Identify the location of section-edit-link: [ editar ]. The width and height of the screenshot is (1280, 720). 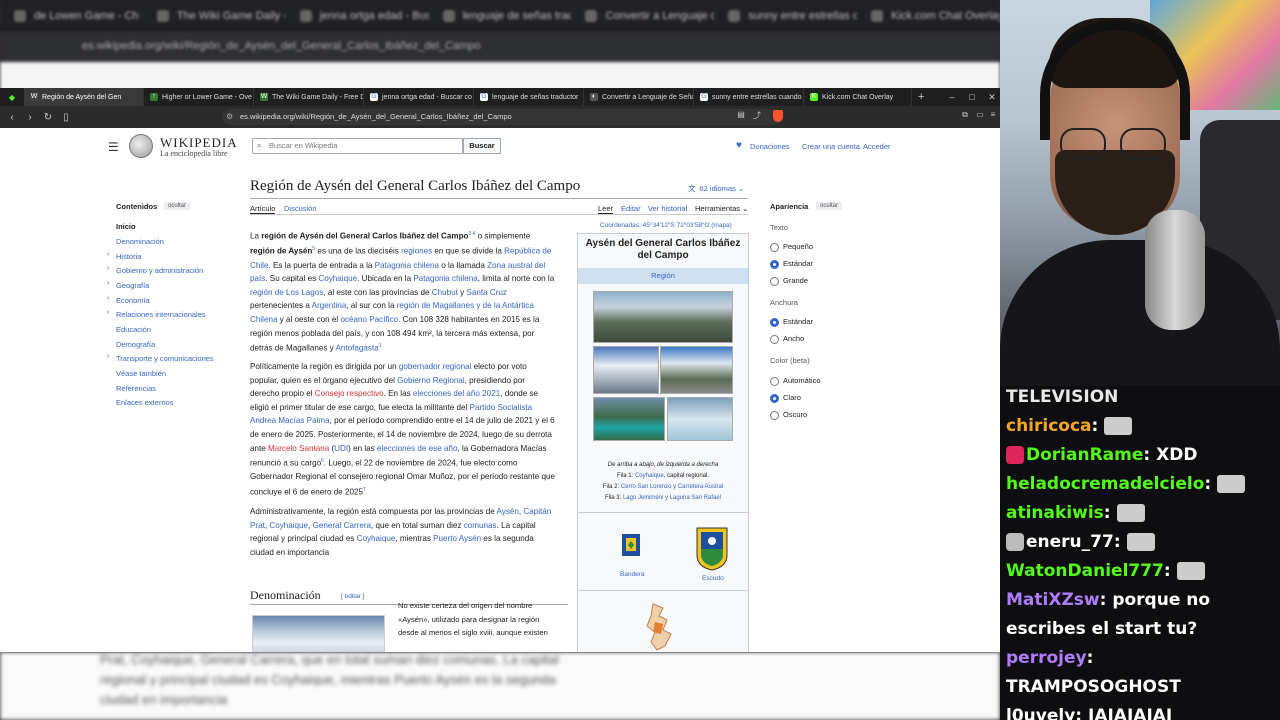
(352, 596).